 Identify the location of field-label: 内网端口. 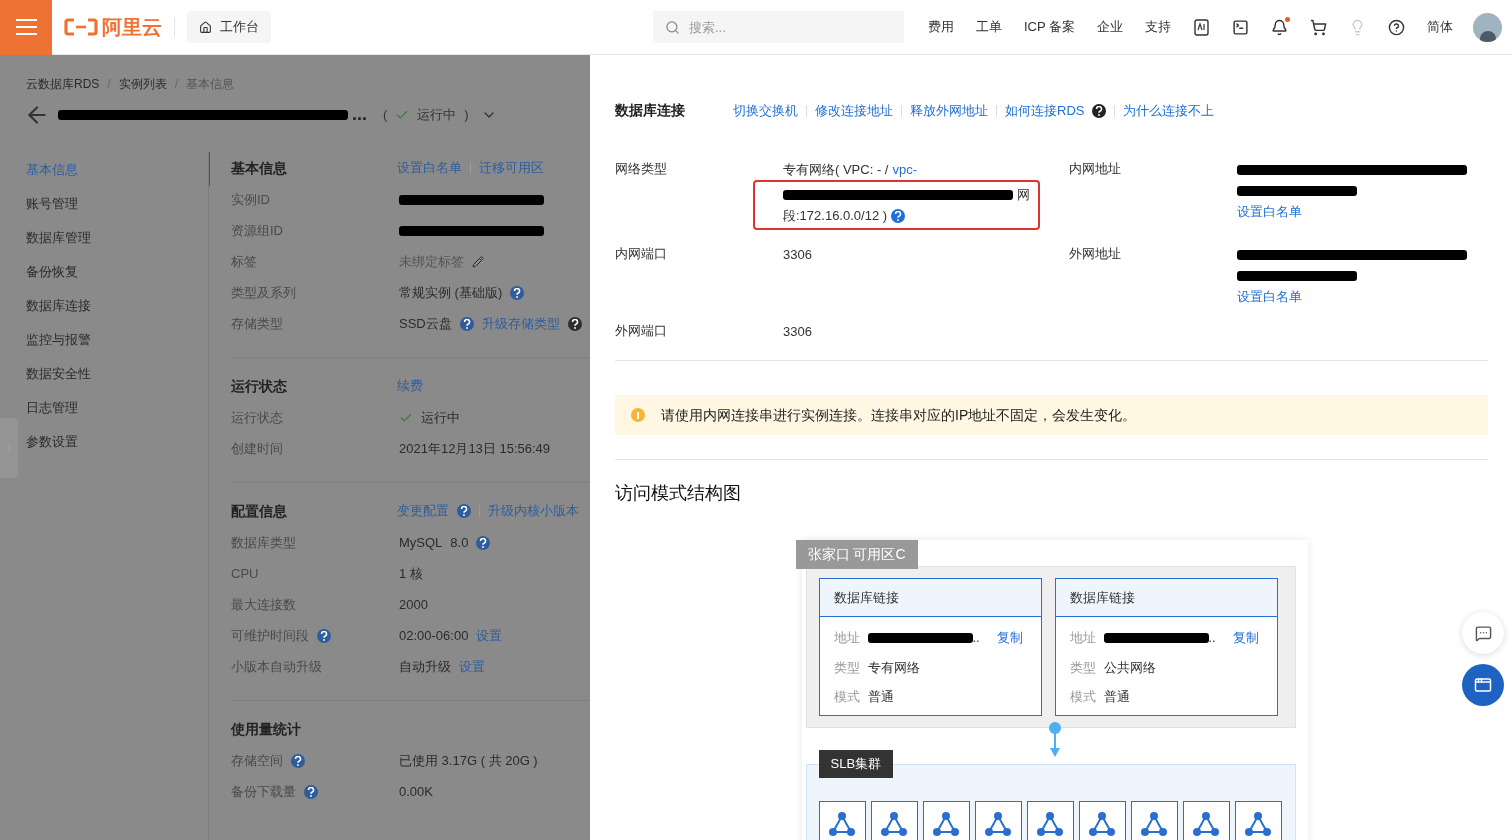
(641, 254).